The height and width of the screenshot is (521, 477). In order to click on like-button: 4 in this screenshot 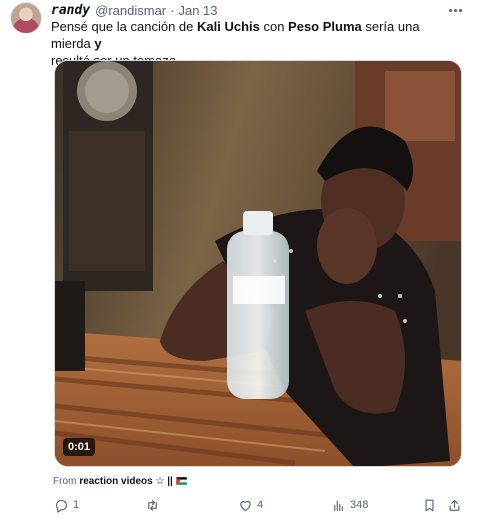, I will do `click(250, 505)`.